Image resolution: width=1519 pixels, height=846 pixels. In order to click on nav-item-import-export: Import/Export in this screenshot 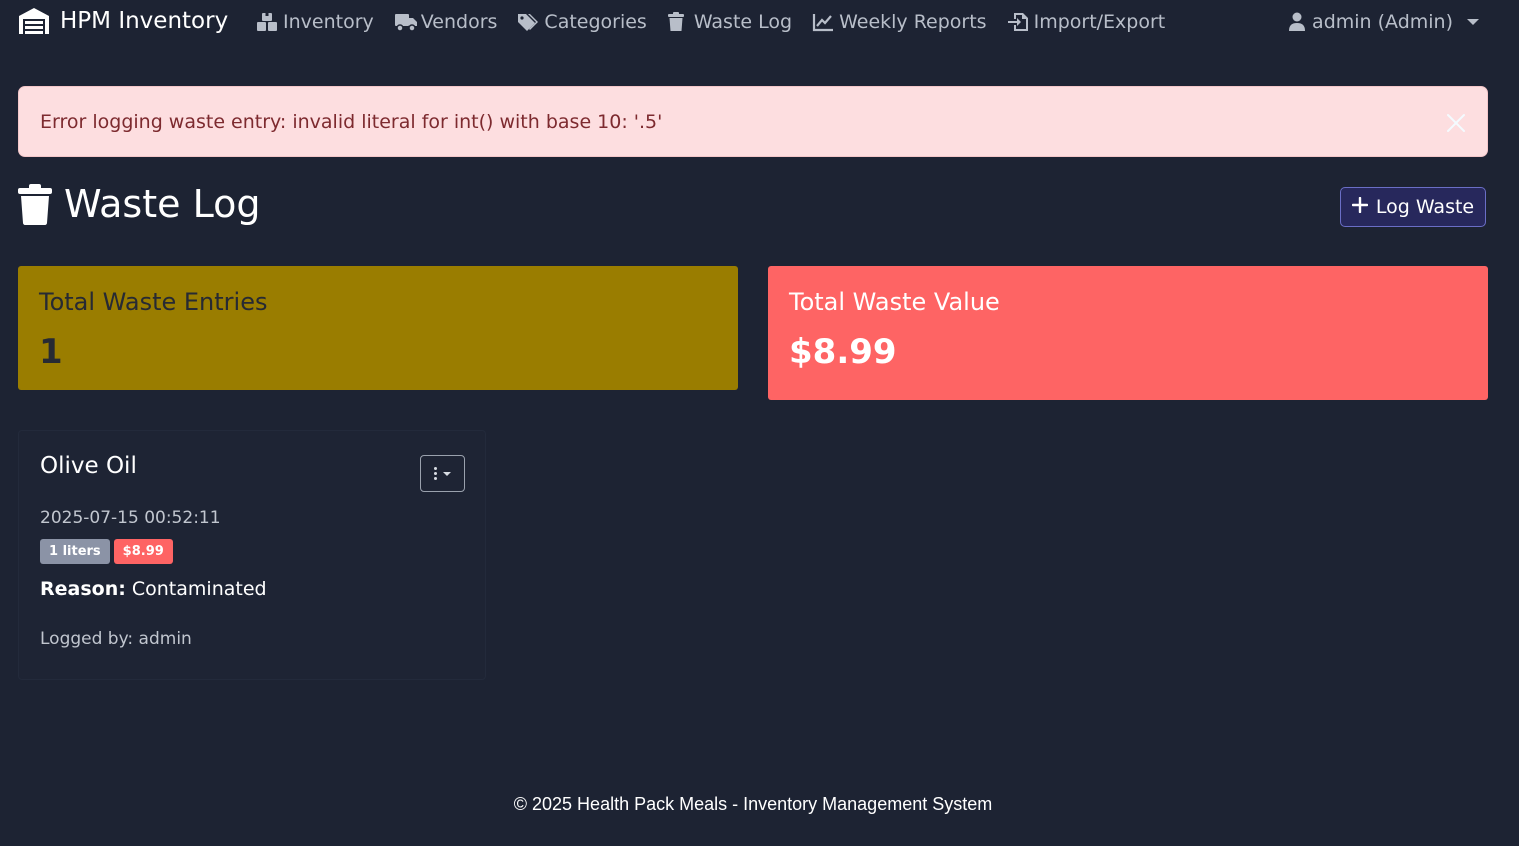, I will do `click(1086, 22)`.